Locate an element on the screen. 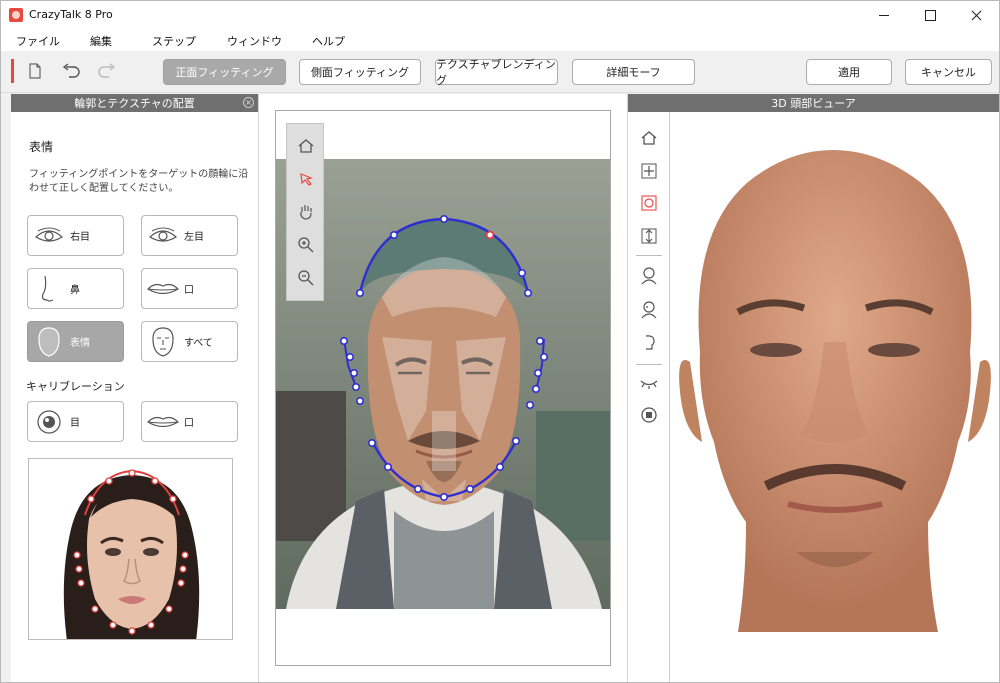 The image size is (1000, 683). move-icon is located at coordinates (649, 171).